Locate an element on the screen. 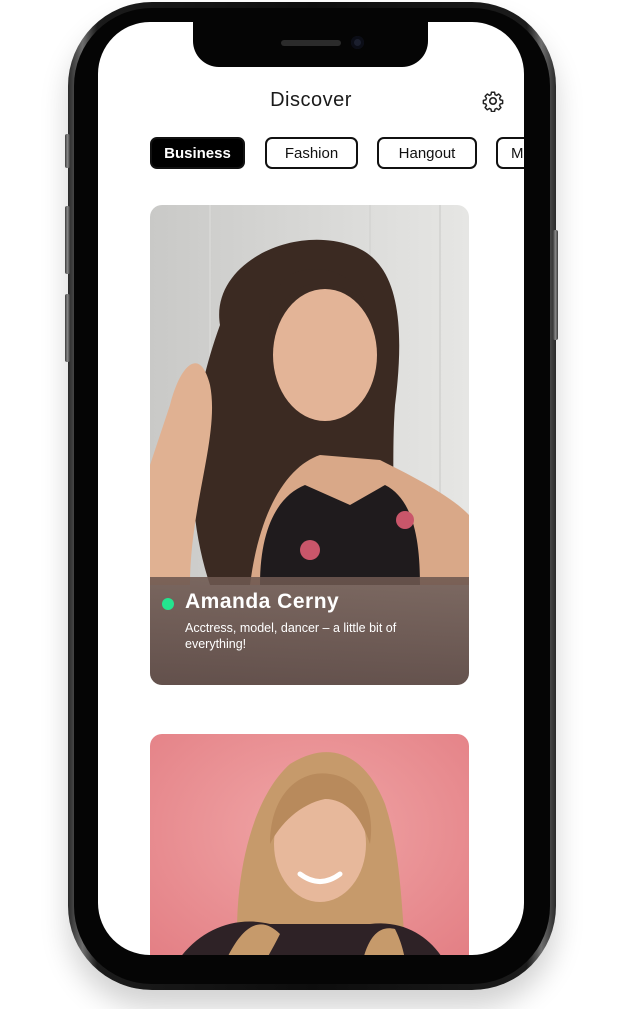  profile-card is located at coordinates (309, 844).